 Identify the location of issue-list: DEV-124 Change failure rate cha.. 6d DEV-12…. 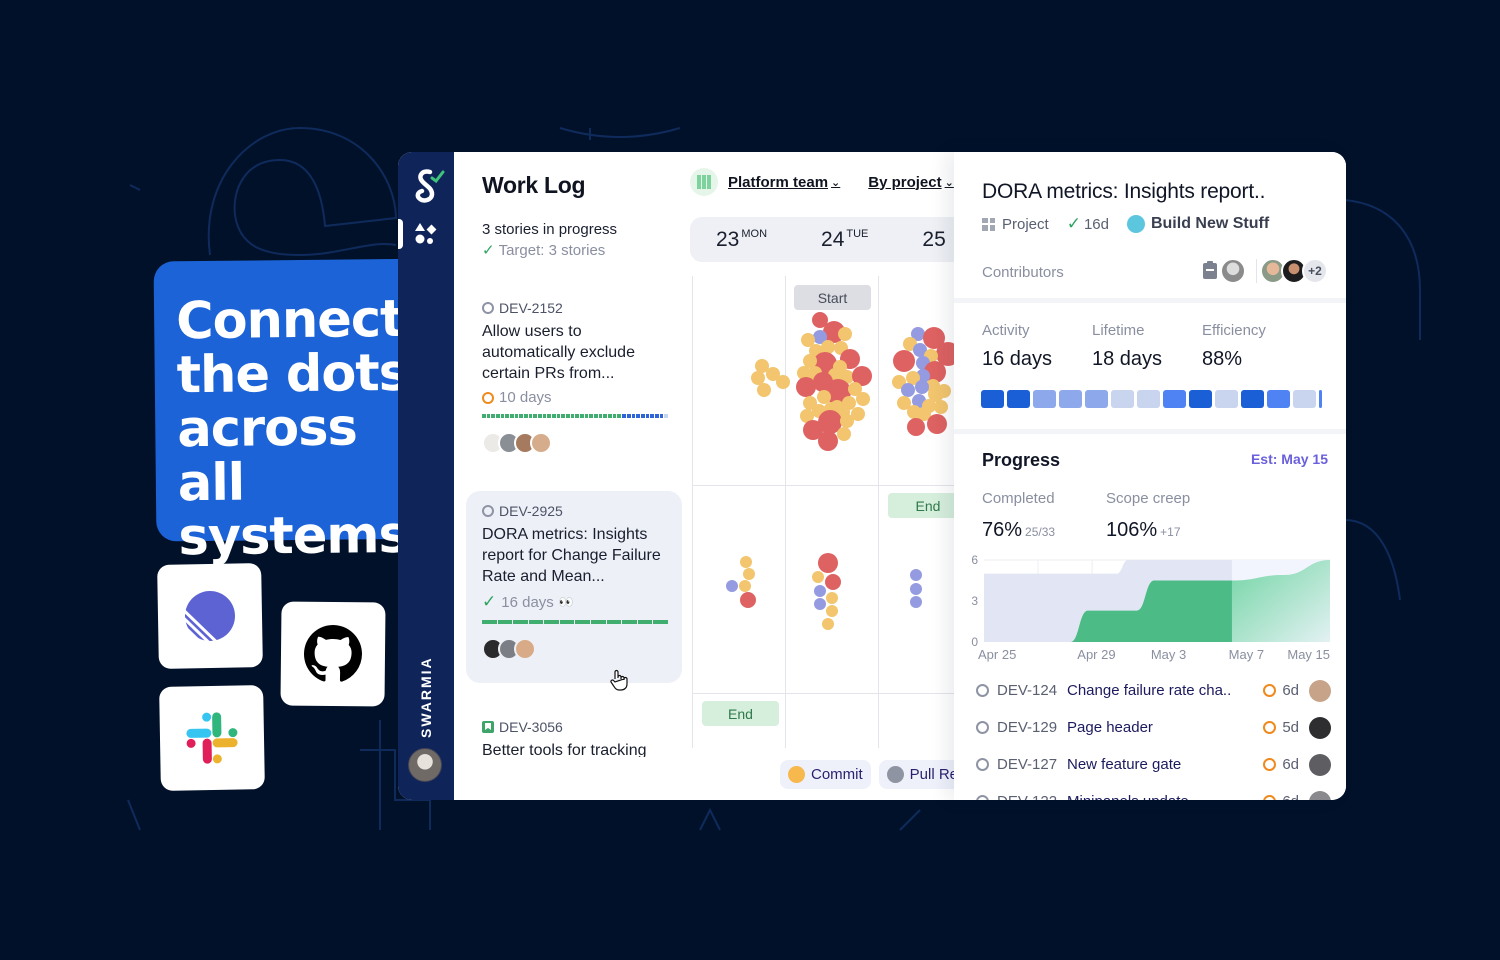
(1153, 736).